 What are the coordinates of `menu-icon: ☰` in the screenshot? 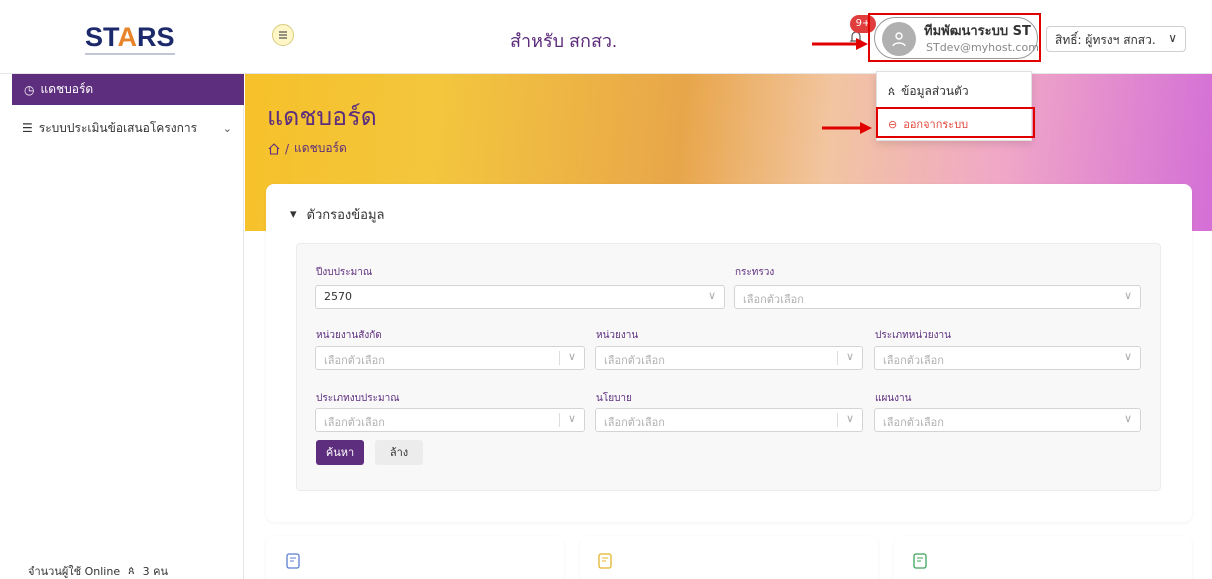 It's located at (27, 128).